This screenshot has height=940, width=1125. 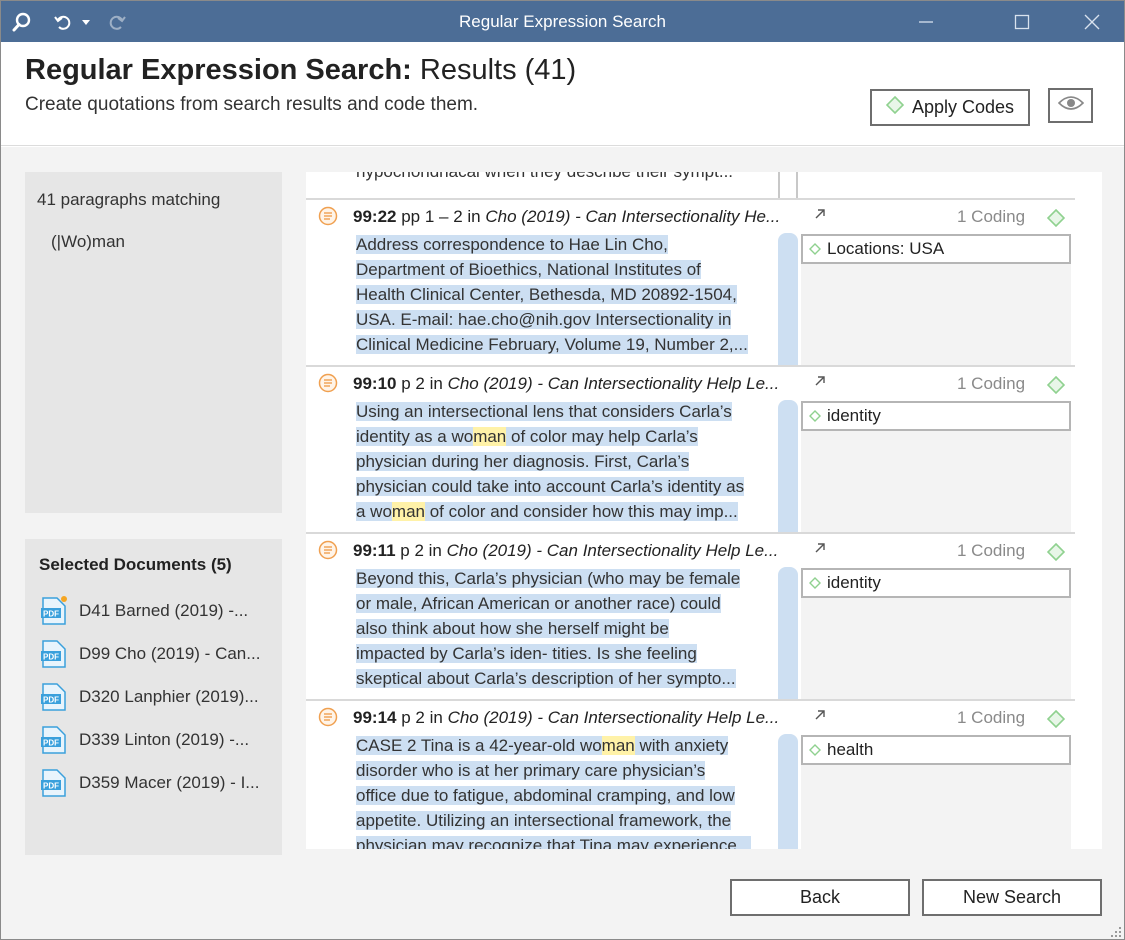 What do you see at coordinates (936, 750) in the screenshot?
I see `code-tag: health` at bounding box center [936, 750].